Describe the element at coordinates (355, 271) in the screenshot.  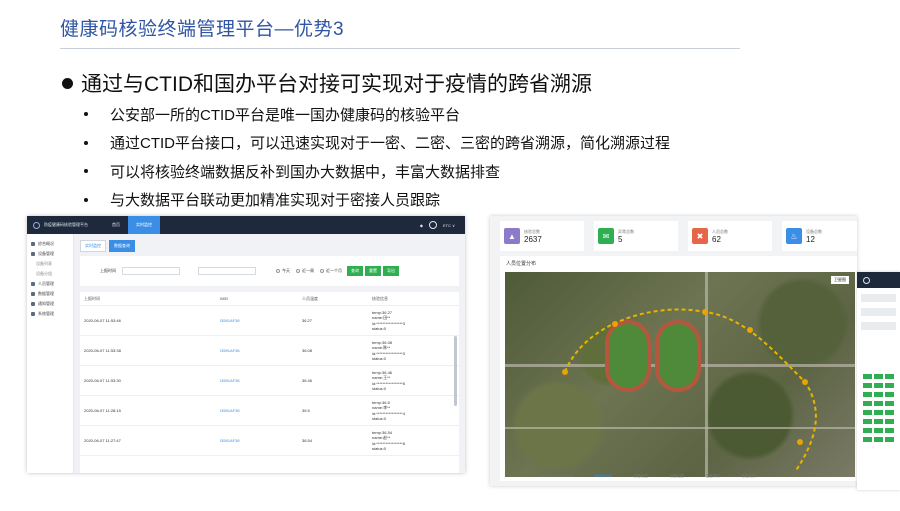
I see `query-button: 查询` at that location.